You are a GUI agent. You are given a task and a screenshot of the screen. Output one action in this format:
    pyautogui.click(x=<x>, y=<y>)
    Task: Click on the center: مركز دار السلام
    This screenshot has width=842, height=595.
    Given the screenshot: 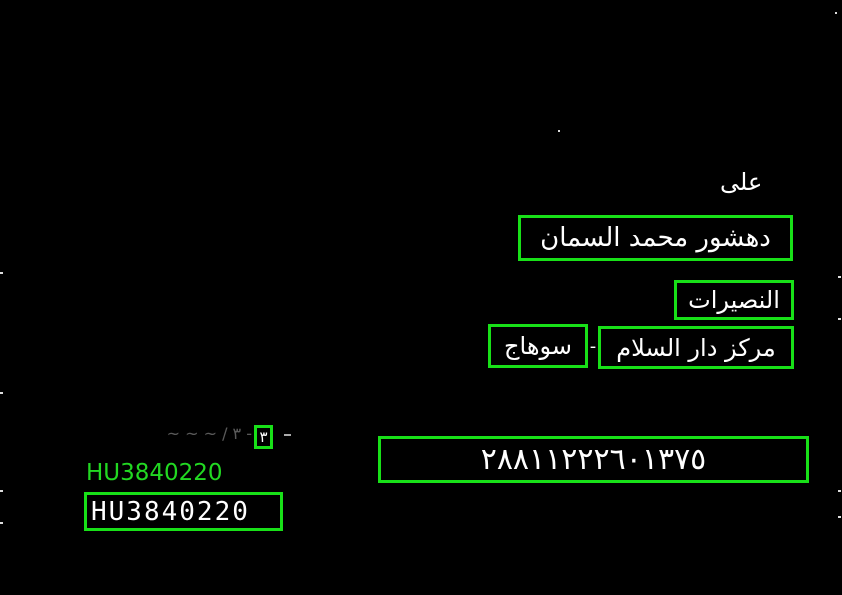 What is the action you would take?
    pyautogui.click(x=696, y=347)
    